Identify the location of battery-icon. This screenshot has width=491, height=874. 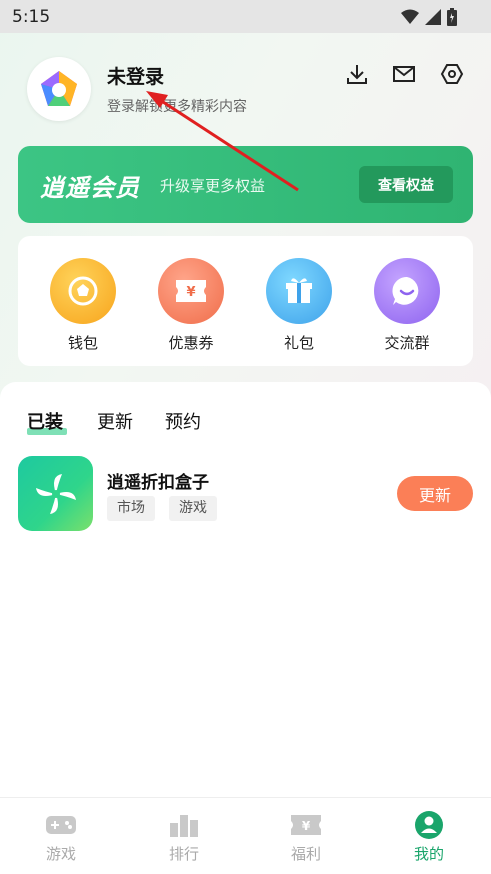
(452, 17).